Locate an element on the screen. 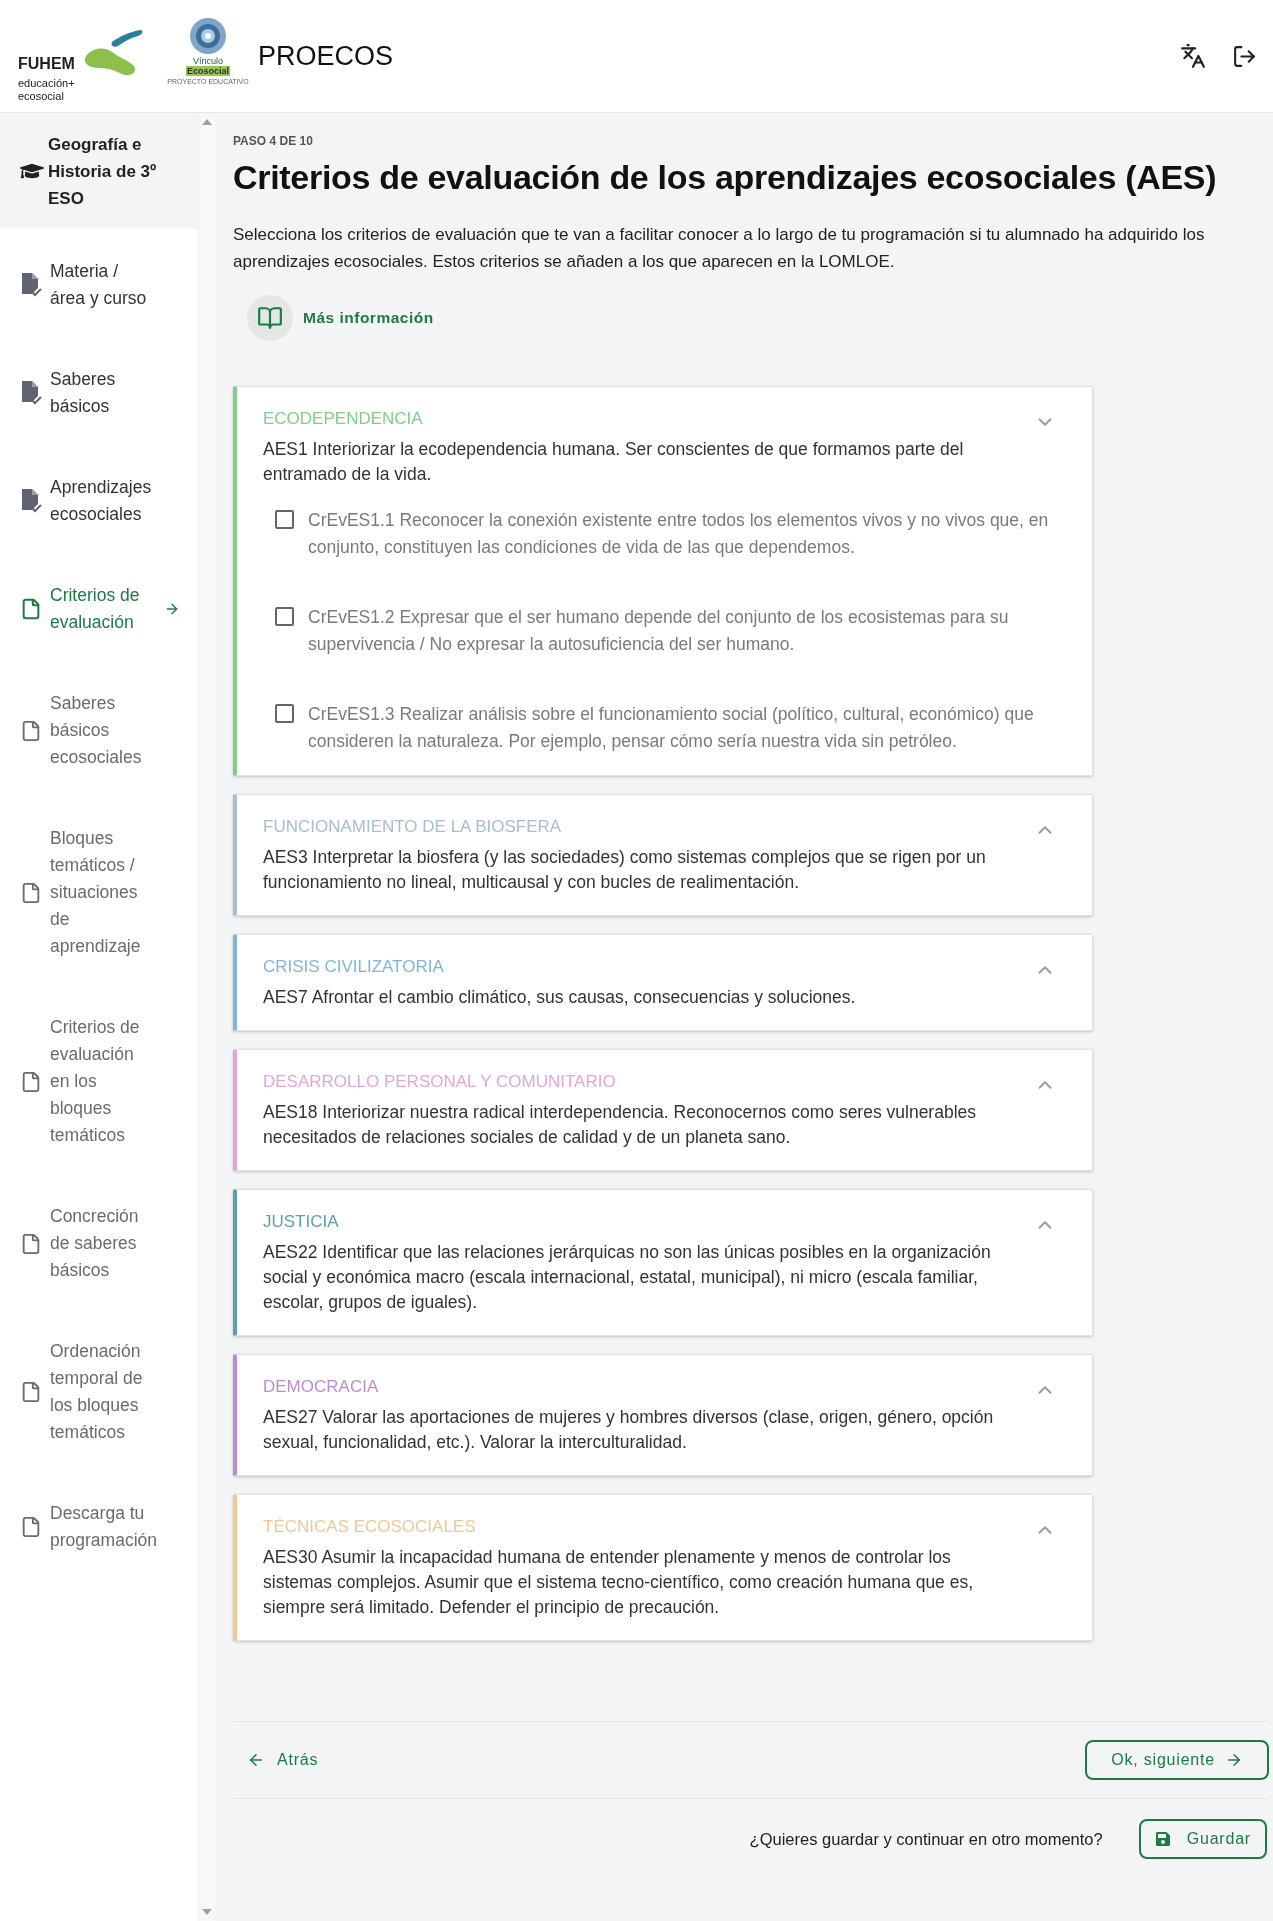 The height and width of the screenshot is (1921, 1273). category-title: DEMOCRACIA is located at coordinates (321, 1387).